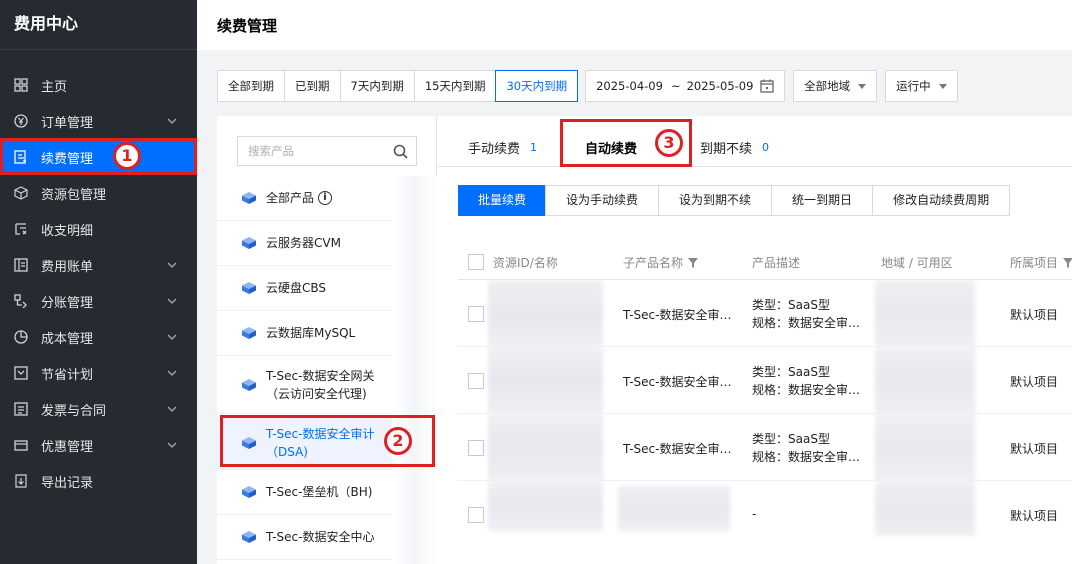 Image resolution: width=1072 pixels, height=564 pixels. I want to click on tab-no-renewal: 到期不续 0, so click(734, 147).